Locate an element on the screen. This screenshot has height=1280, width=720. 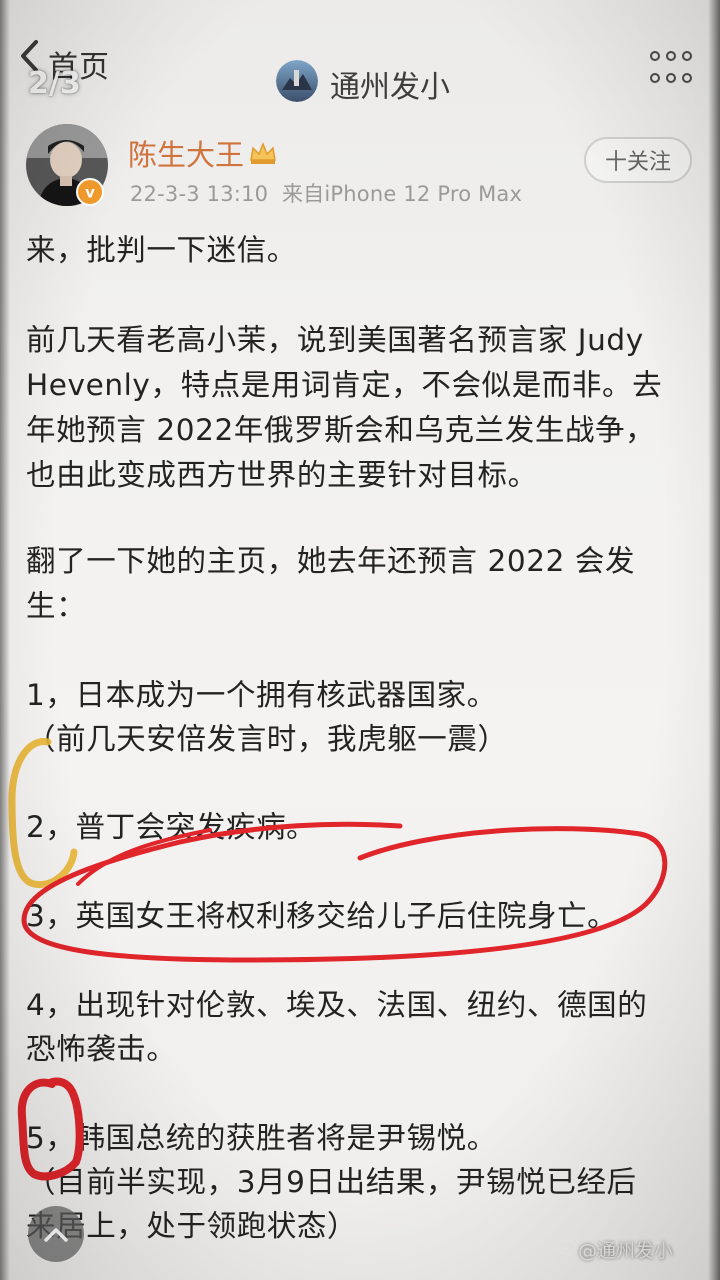
post-line: 年她预言 2022年俄罗斯会和乌克兰发生战争， is located at coordinates (341, 430).